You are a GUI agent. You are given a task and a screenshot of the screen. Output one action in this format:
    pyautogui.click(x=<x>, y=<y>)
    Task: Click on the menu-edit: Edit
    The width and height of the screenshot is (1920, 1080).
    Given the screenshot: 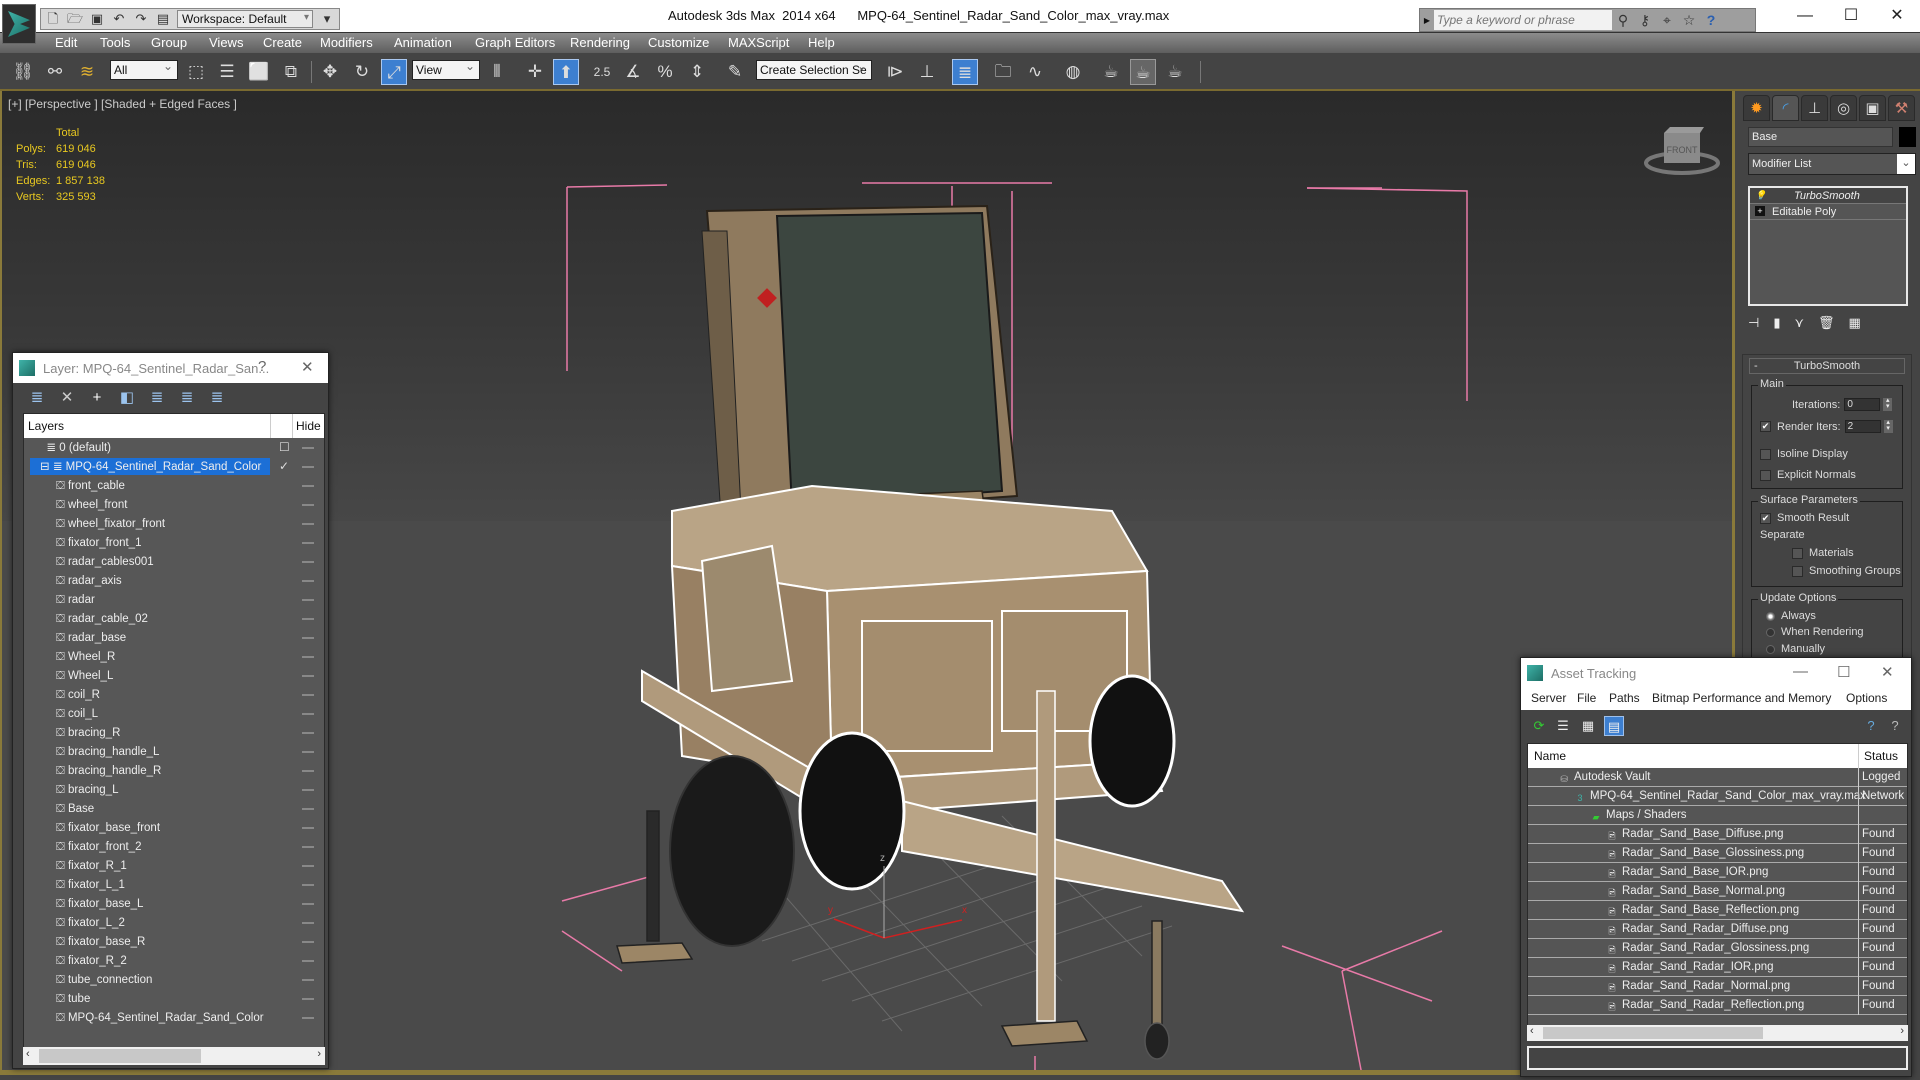 What is the action you would take?
    pyautogui.click(x=66, y=42)
    